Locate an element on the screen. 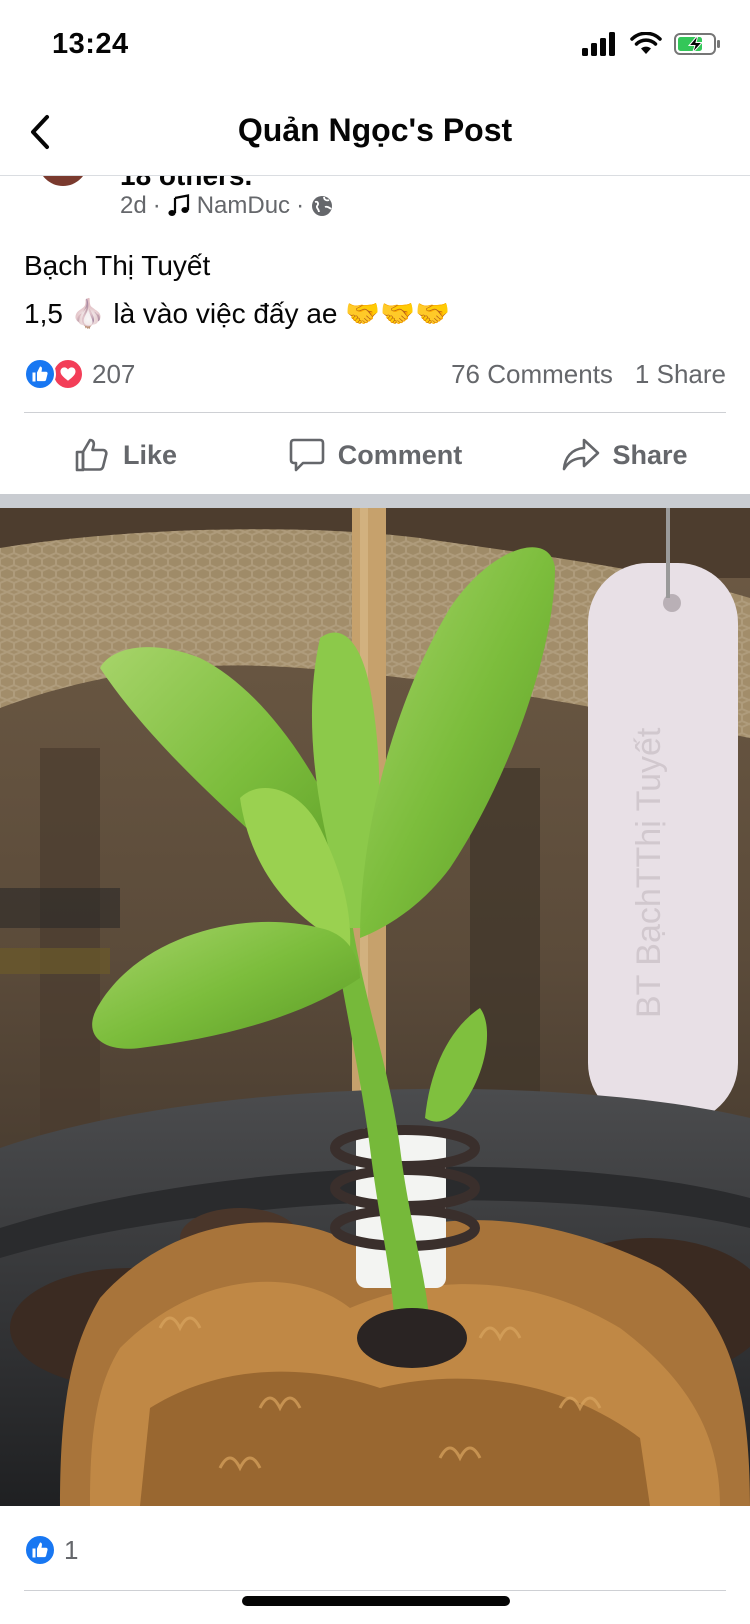 Image resolution: width=750 pixels, height=1624 pixels. post-header: 18 others. 2d · NamDuc · is located at coordinates (375, 206).